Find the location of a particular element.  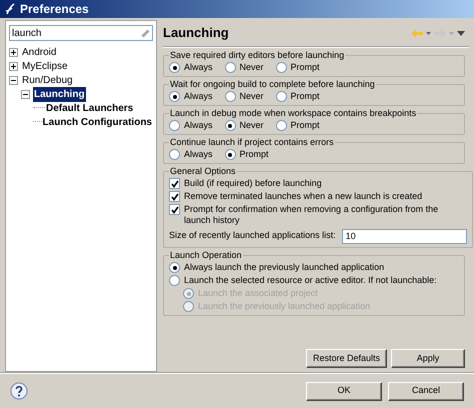

tree-item: Launch Configurations is located at coordinates (97, 122).